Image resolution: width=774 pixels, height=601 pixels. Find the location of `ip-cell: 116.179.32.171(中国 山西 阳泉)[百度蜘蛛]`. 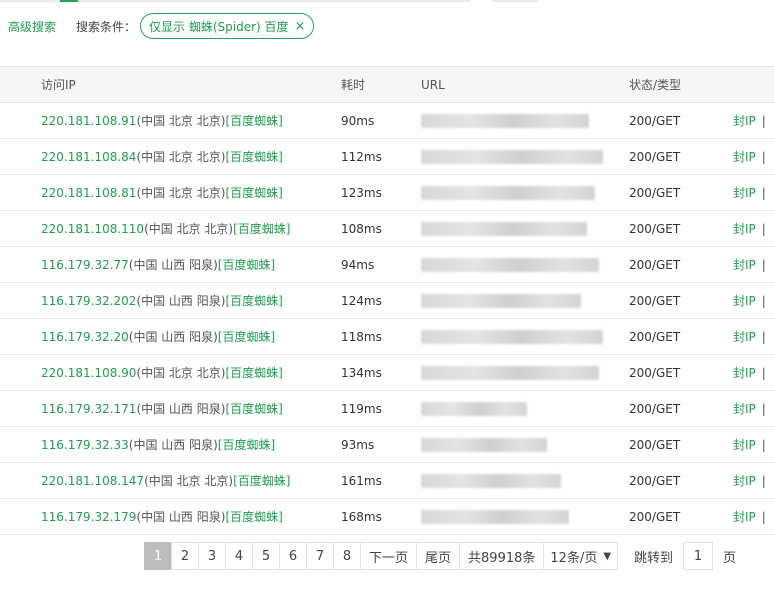

ip-cell: 116.179.32.171(中国 山西 阳泉)[百度蜘蛛] is located at coordinates (170, 408).